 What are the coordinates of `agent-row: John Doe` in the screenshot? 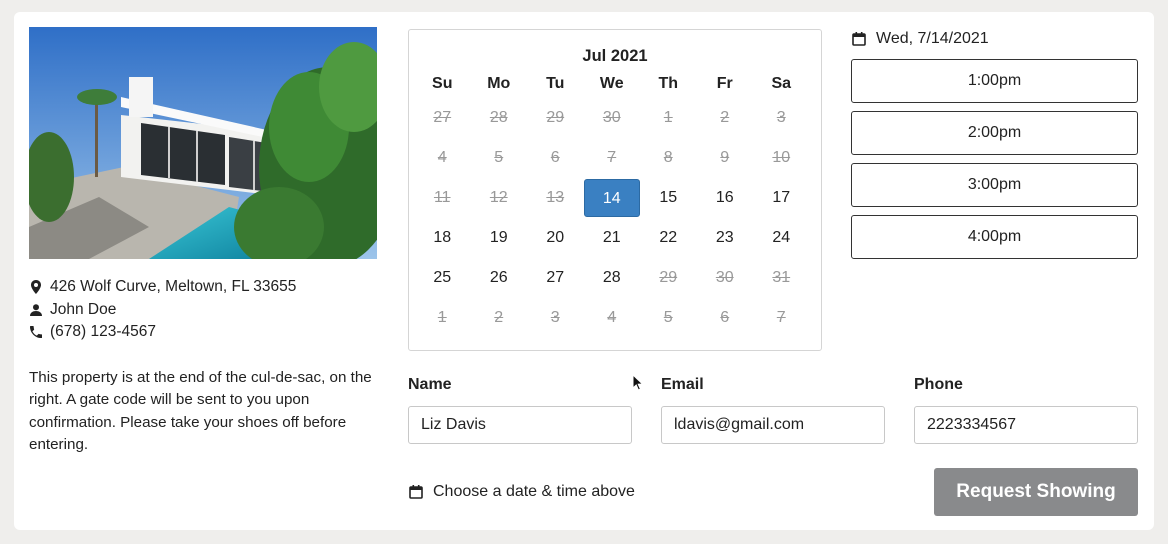 It's located at (205, 310).